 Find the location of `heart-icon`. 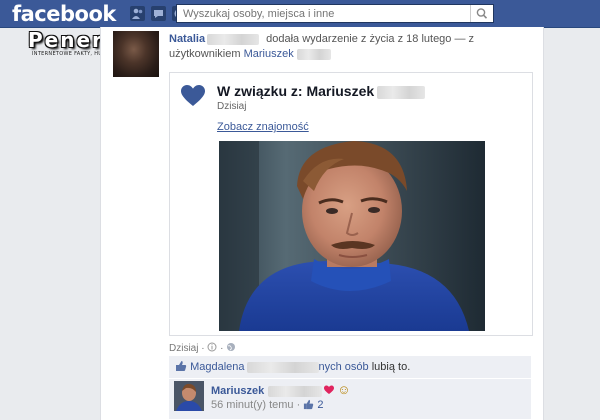

heart-icon is located at coordinates (193, 95).